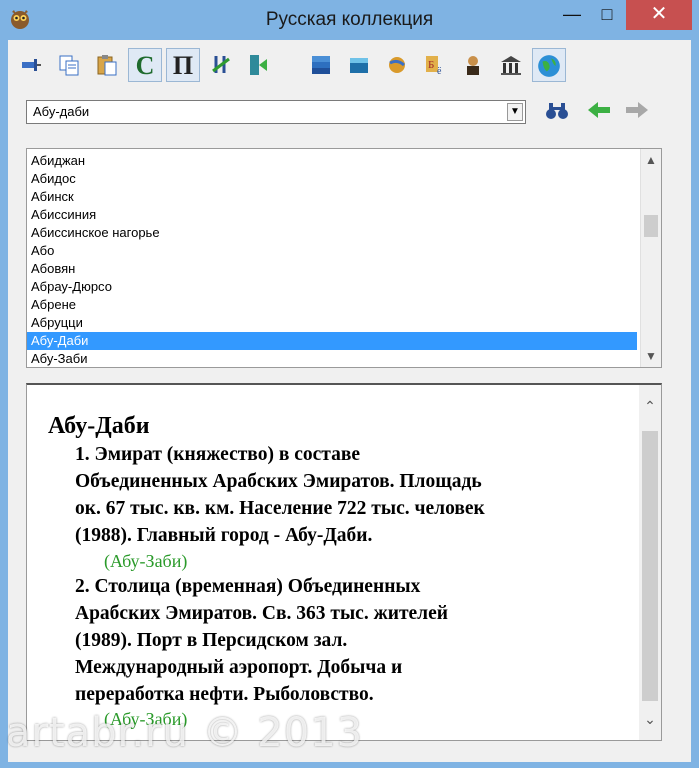 This screenshot has height=768, width=699. Describe the element at coordinates (332, 215) in the screenshot. I see `list-item: Абиссиния` at that location.